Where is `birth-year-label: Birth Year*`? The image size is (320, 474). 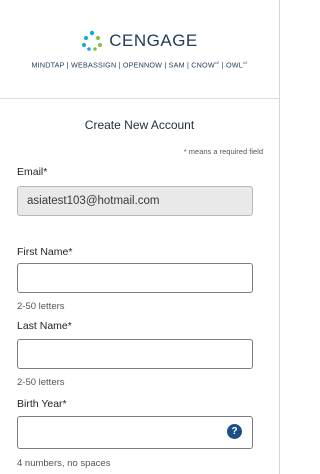 birth-year-label: Birth Year* is located at coordinates (42, 404).